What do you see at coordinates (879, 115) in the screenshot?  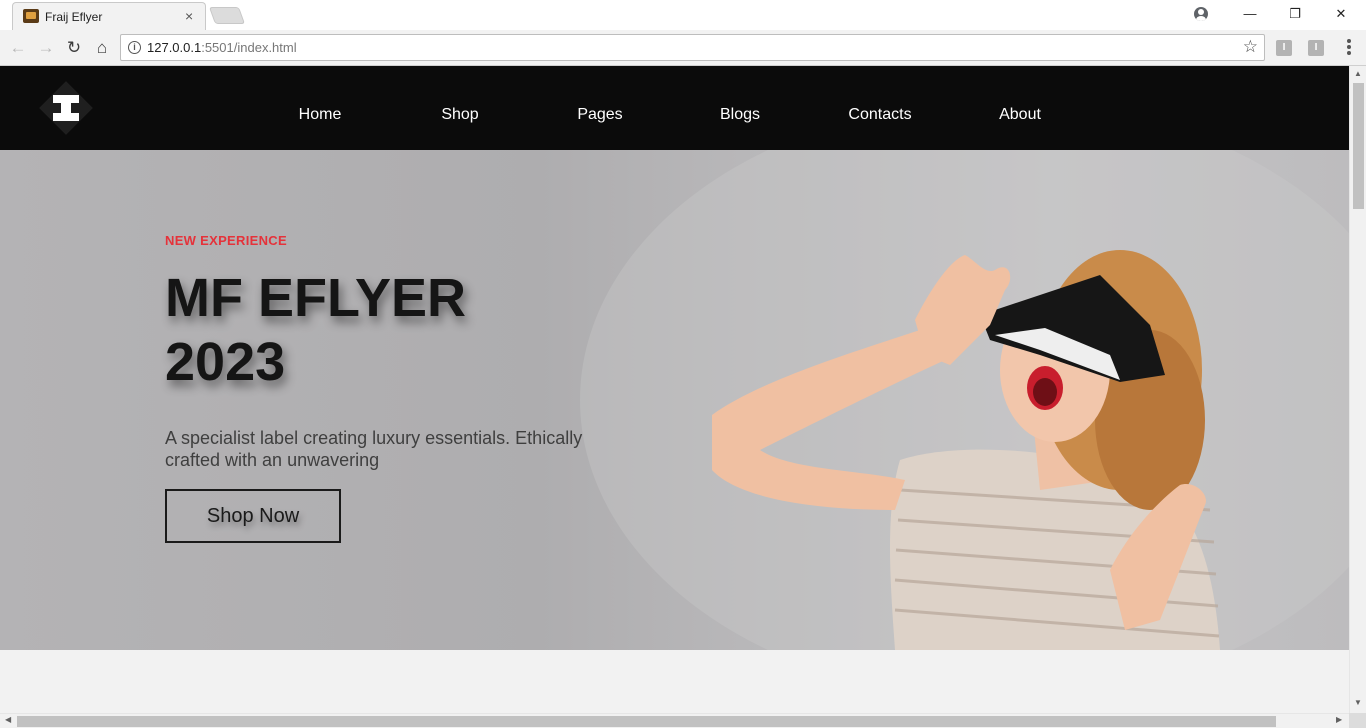 I see `nav-contacts: Contacts` at bounding box center [879, 115].